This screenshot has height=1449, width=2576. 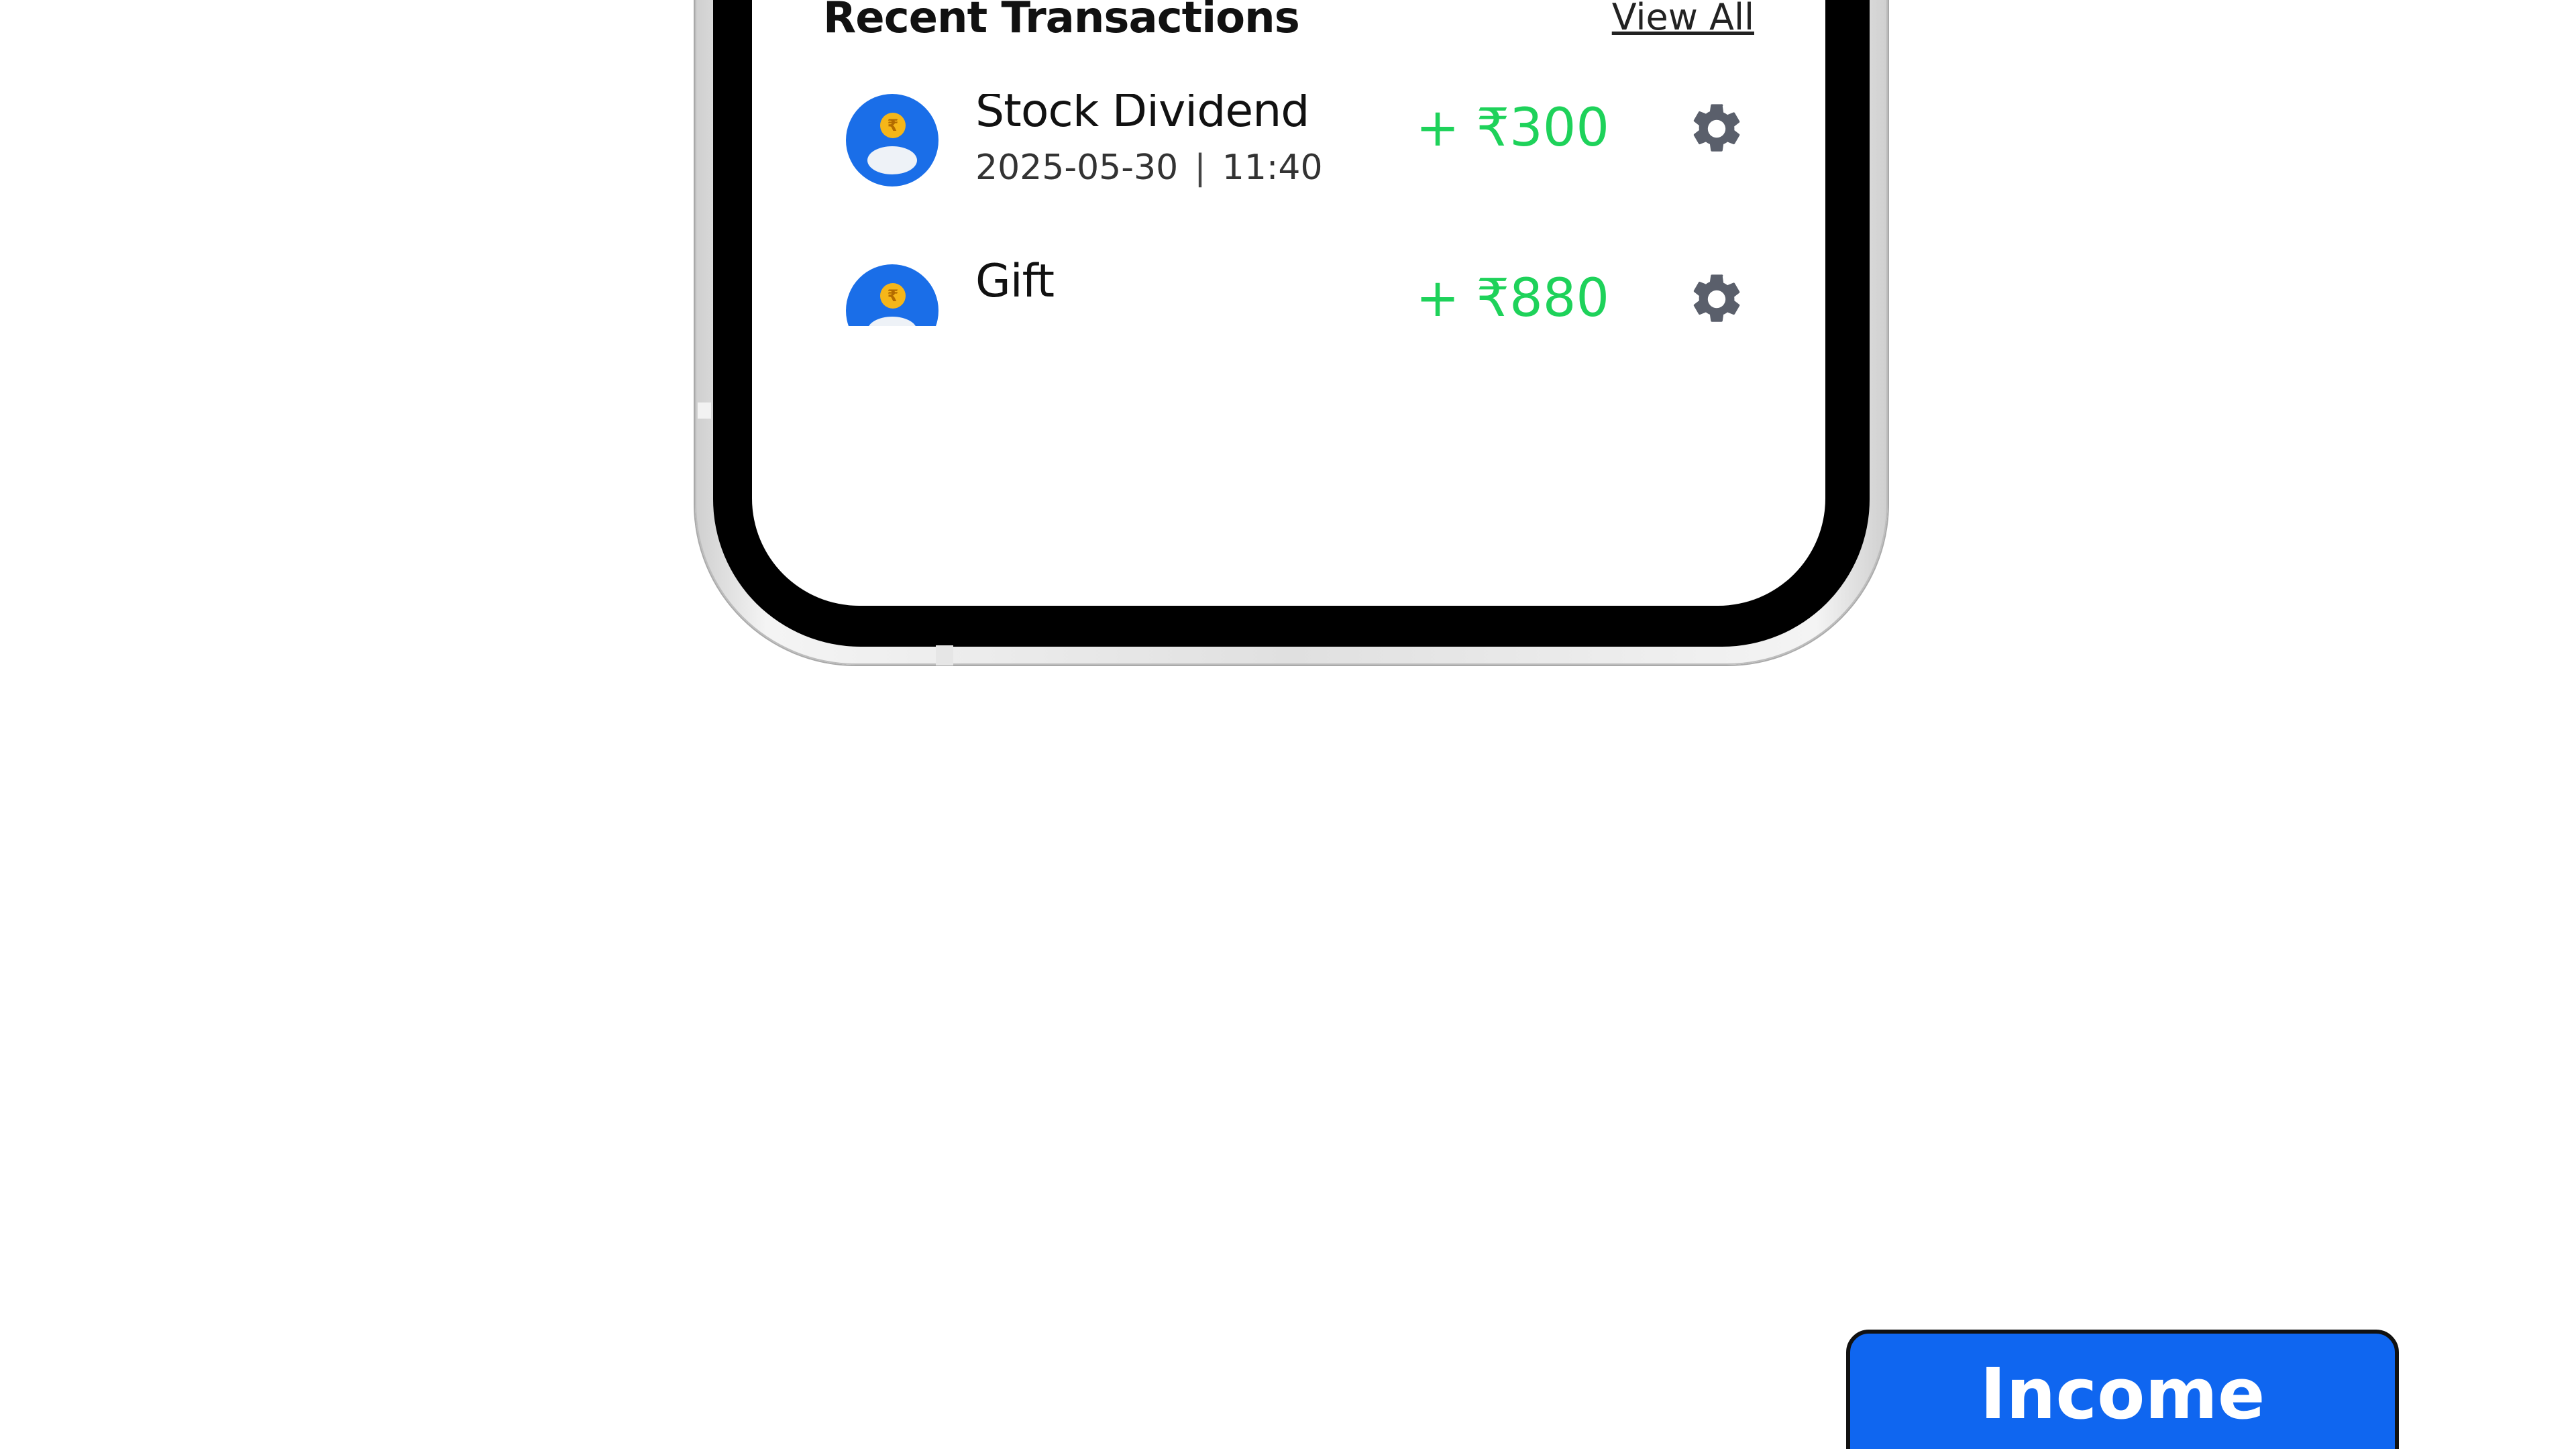 I want to click on transaction-date: 2025-05-30, so click(x=1077, y=168).